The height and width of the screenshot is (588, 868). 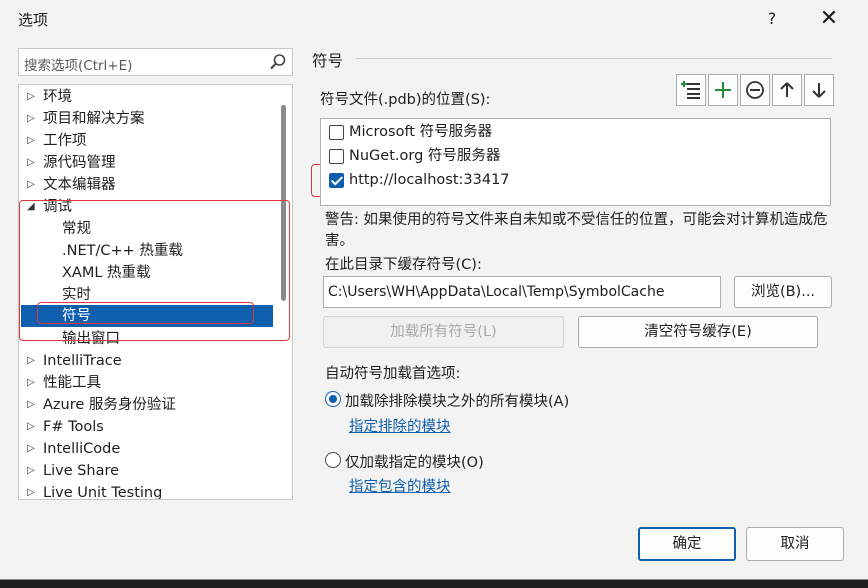 I want to click on checkbox-microsoft, so click(x=336, y=132).